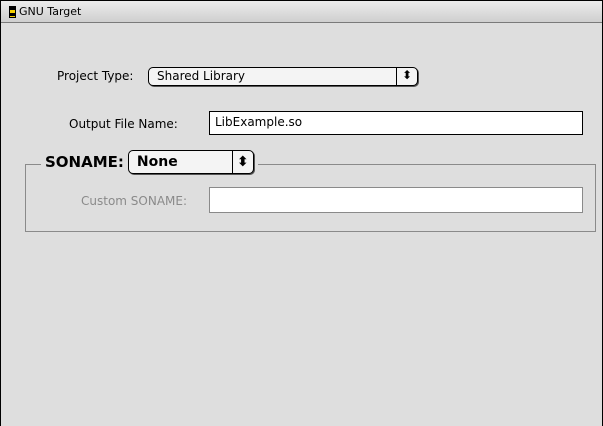 This screenshot has height=426, width=603. I want to click on output-file-name-label: Output File Name:, so click(123, 124).